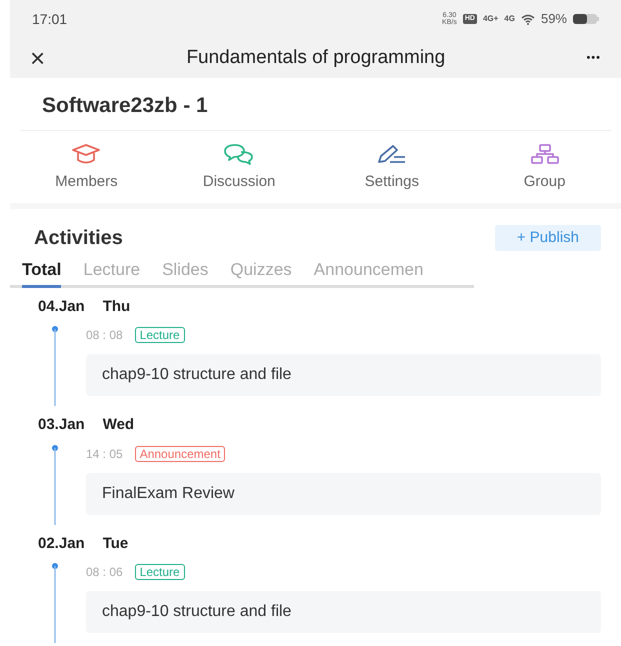  What do you see at coordinates (42, 272) in the screenshot?
I see `filter-tab: Total` at bounding box center [42, 272].